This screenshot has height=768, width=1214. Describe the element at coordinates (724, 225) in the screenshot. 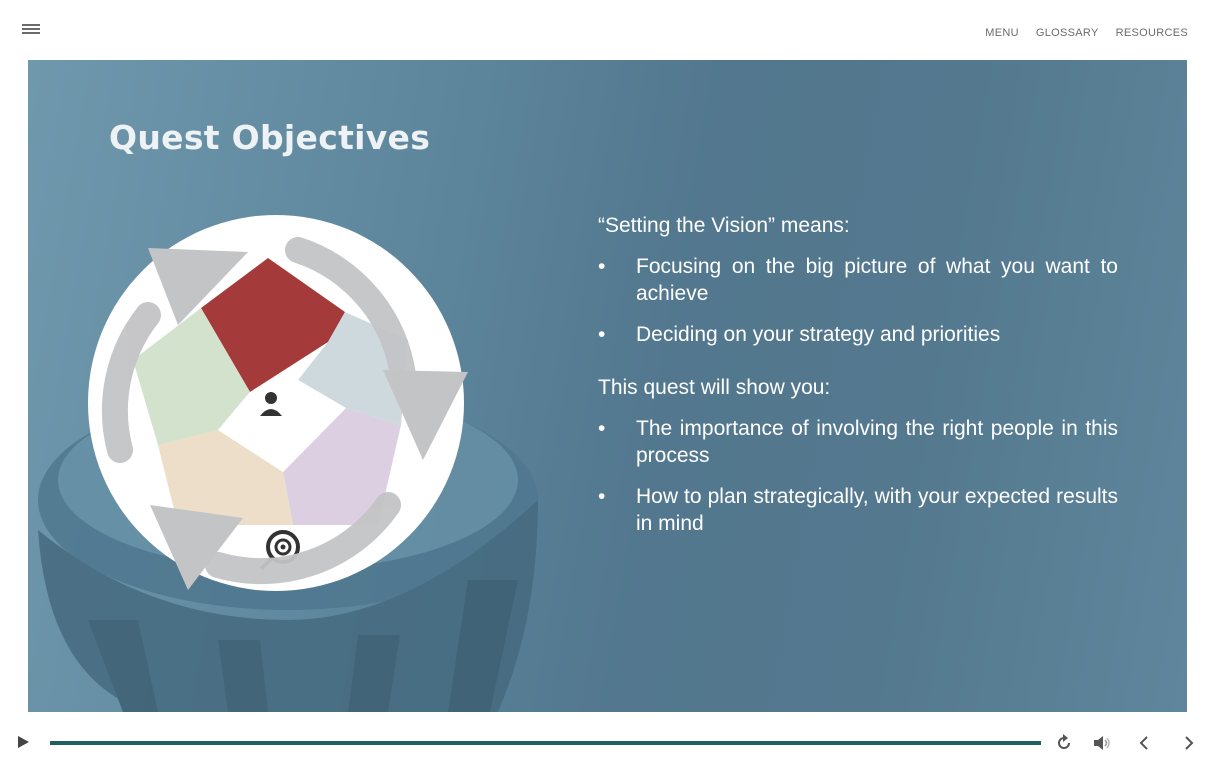

I see `intro-setting-vision: “Setting the Vision” means:` at that location.